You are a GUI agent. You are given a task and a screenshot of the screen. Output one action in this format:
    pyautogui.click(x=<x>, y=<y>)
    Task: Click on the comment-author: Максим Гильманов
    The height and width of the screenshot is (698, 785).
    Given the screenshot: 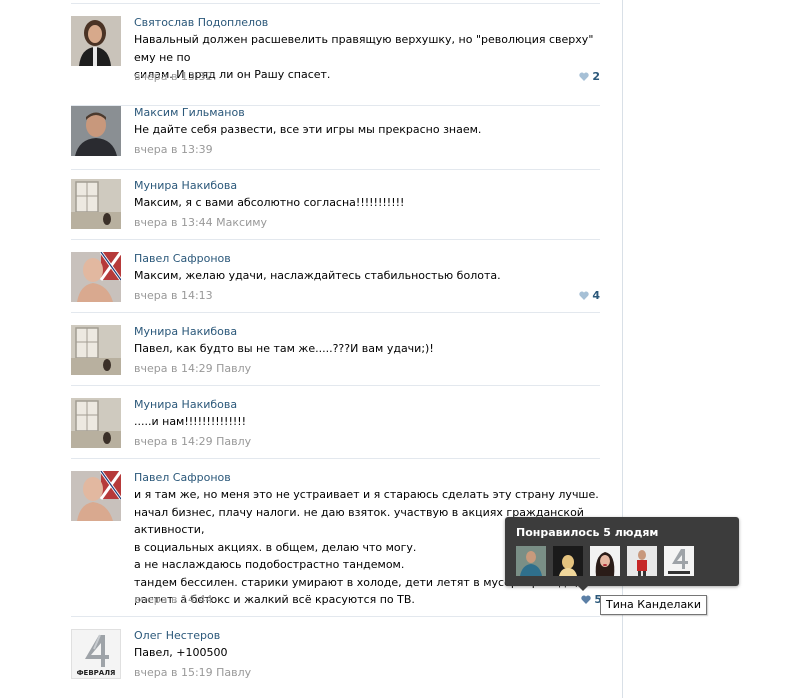 What is the action you would take?
    pyautogui.click(x=189, y=112)
    